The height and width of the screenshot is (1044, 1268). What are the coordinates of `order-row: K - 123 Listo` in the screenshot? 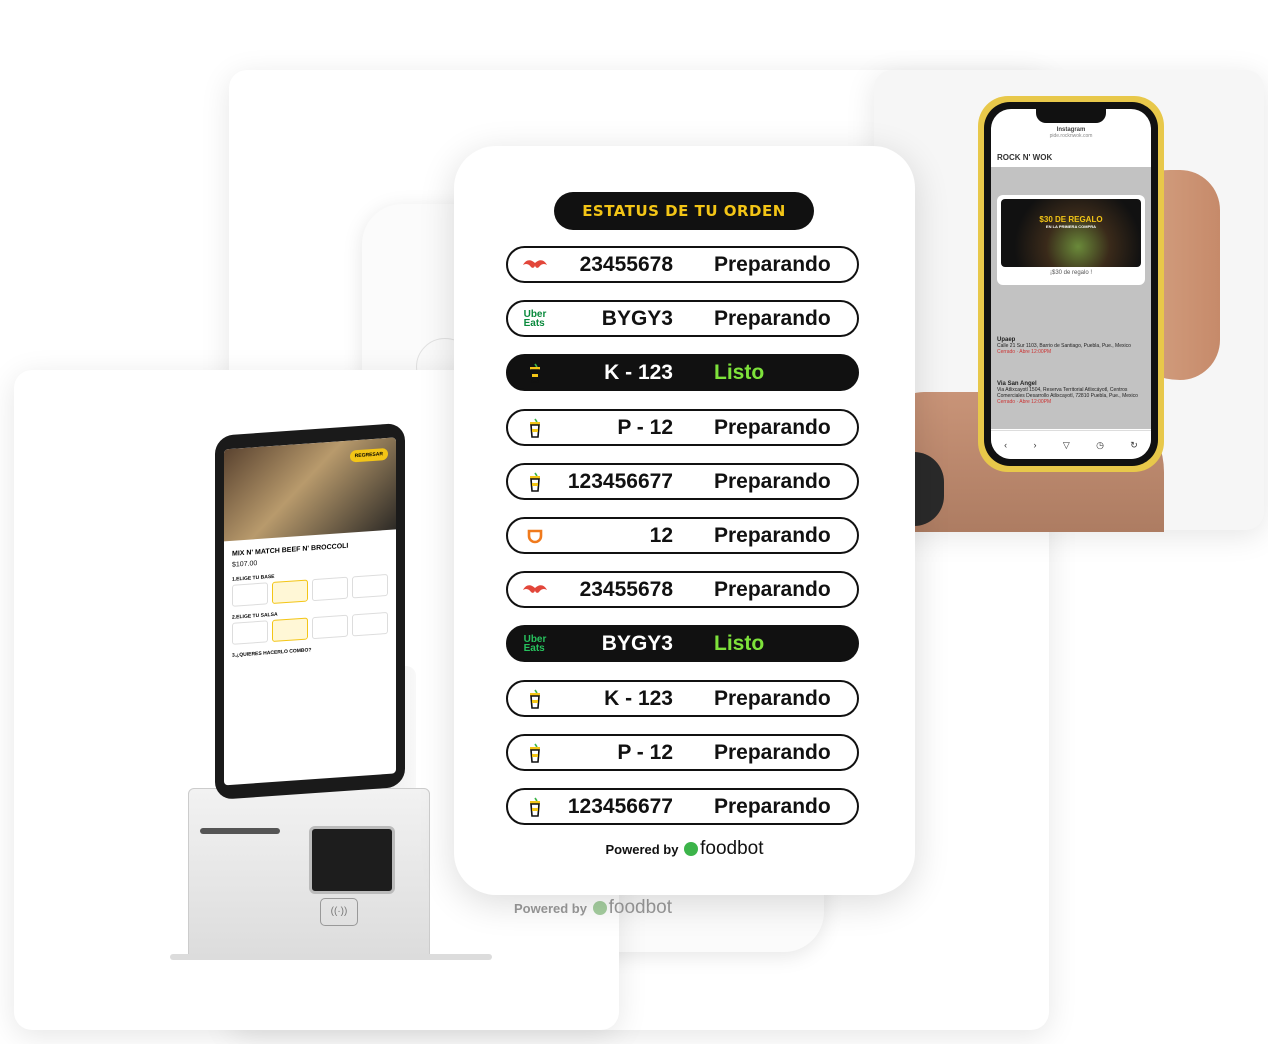 It's located at (682, 373).